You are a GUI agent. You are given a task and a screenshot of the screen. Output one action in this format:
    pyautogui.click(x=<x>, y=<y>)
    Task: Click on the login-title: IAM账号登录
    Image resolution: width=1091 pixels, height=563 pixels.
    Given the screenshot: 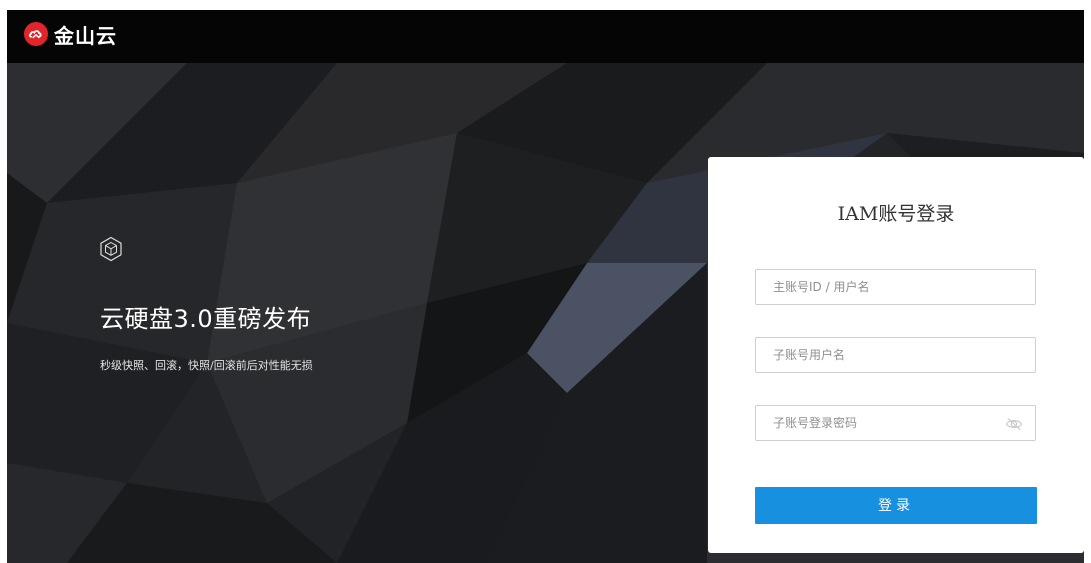 What is the action you would take?
    pyautogui.click(x=896, y=214)
    